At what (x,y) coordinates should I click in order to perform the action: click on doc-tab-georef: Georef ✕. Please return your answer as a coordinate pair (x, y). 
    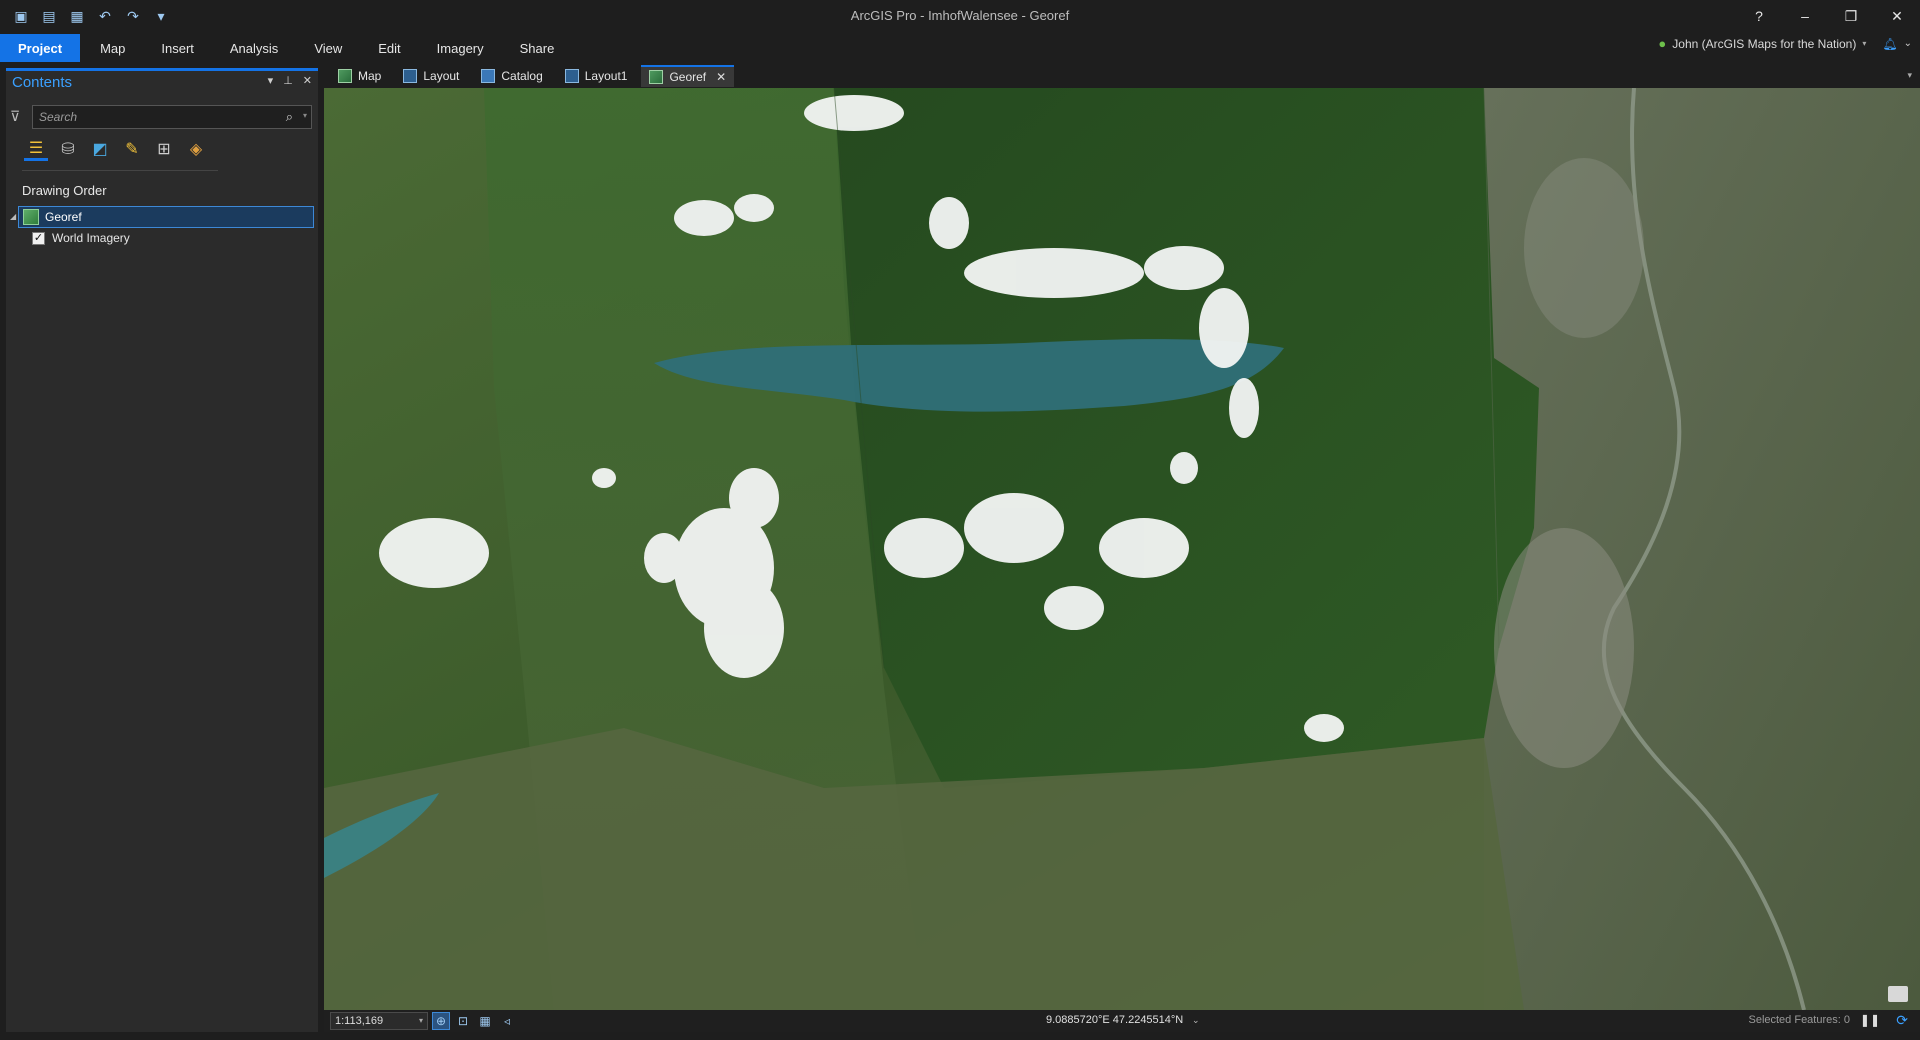
    Looking at the image, I should click on (688, 76).